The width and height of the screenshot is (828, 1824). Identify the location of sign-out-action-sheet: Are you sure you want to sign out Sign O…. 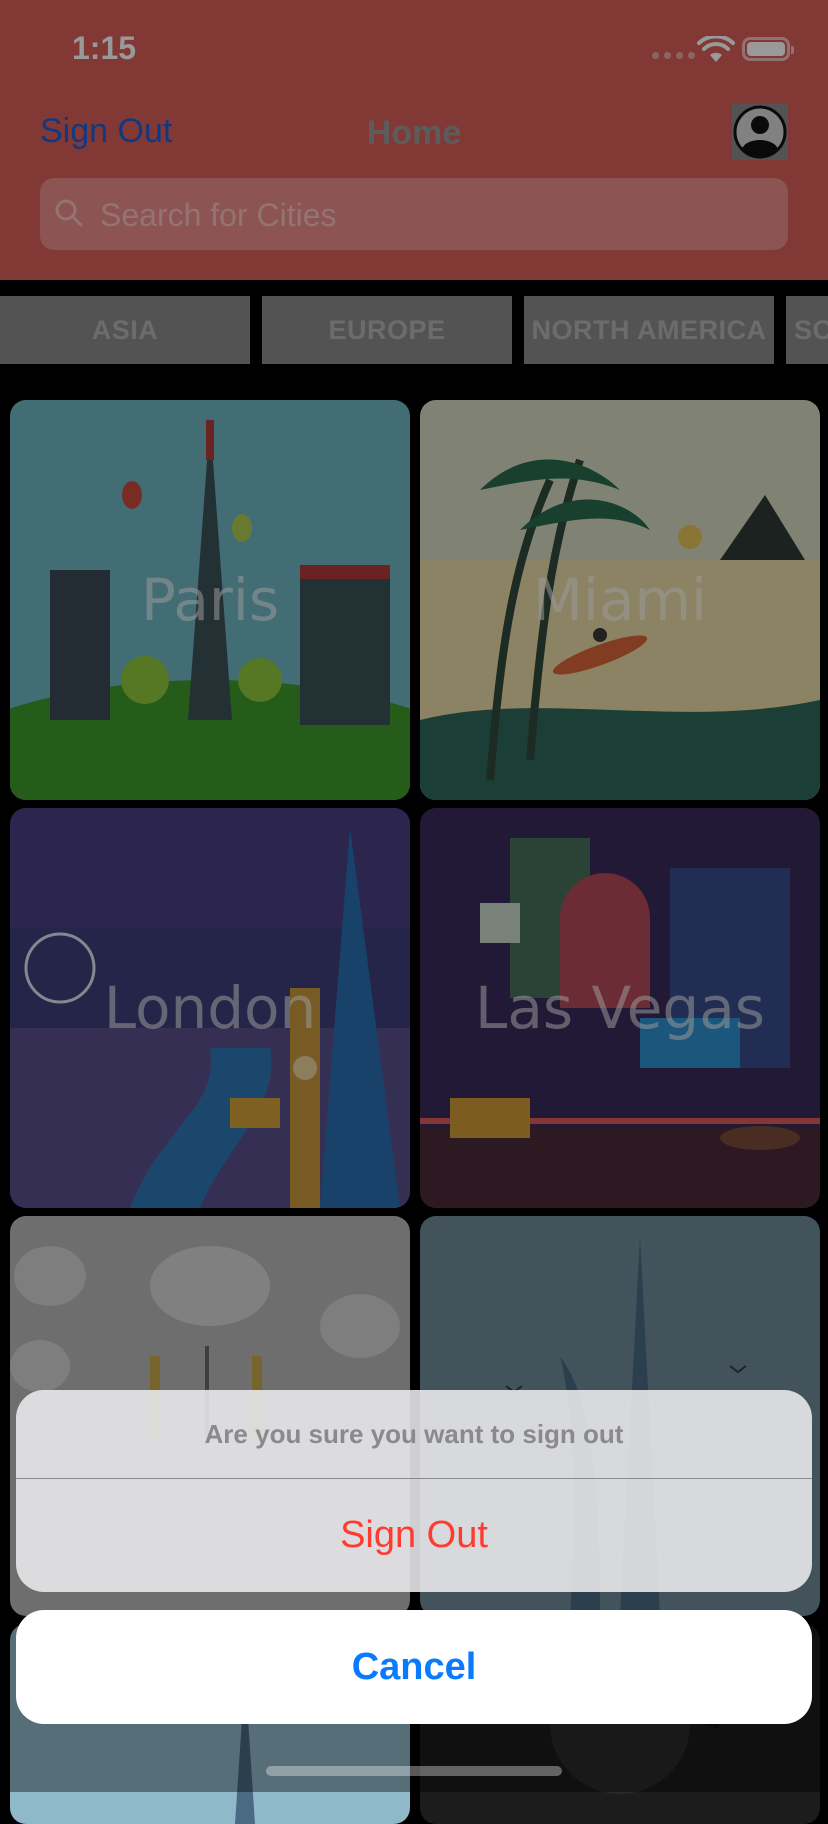
(414, 1491).